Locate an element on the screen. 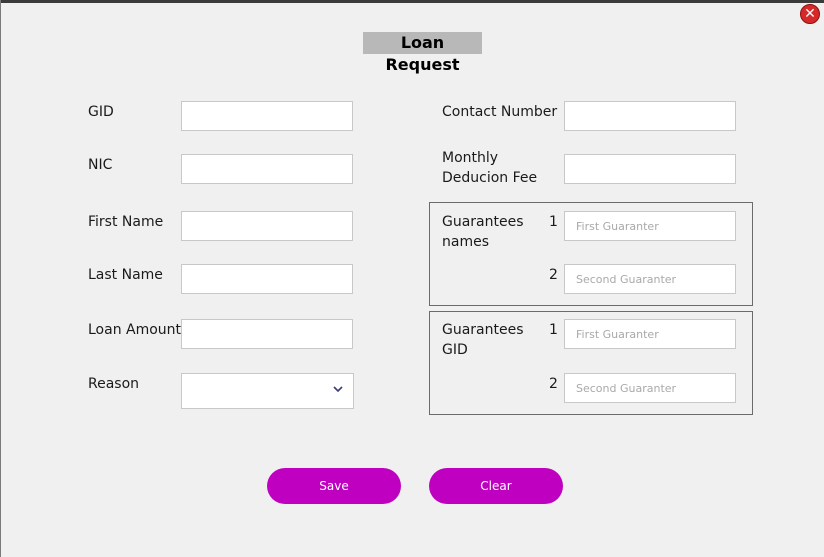 The image size is (824, 557). guarantor-gid-2-number: 2 is located at coordinates (553, 384).